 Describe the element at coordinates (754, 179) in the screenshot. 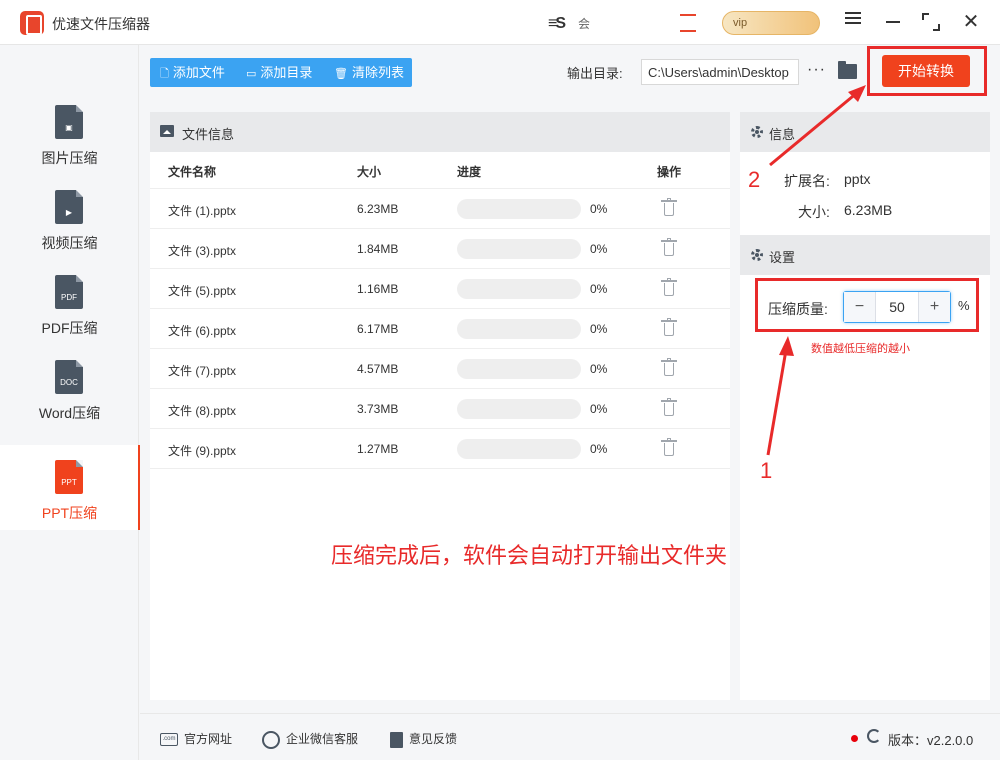

I see `step-2-label: 2` at that location.